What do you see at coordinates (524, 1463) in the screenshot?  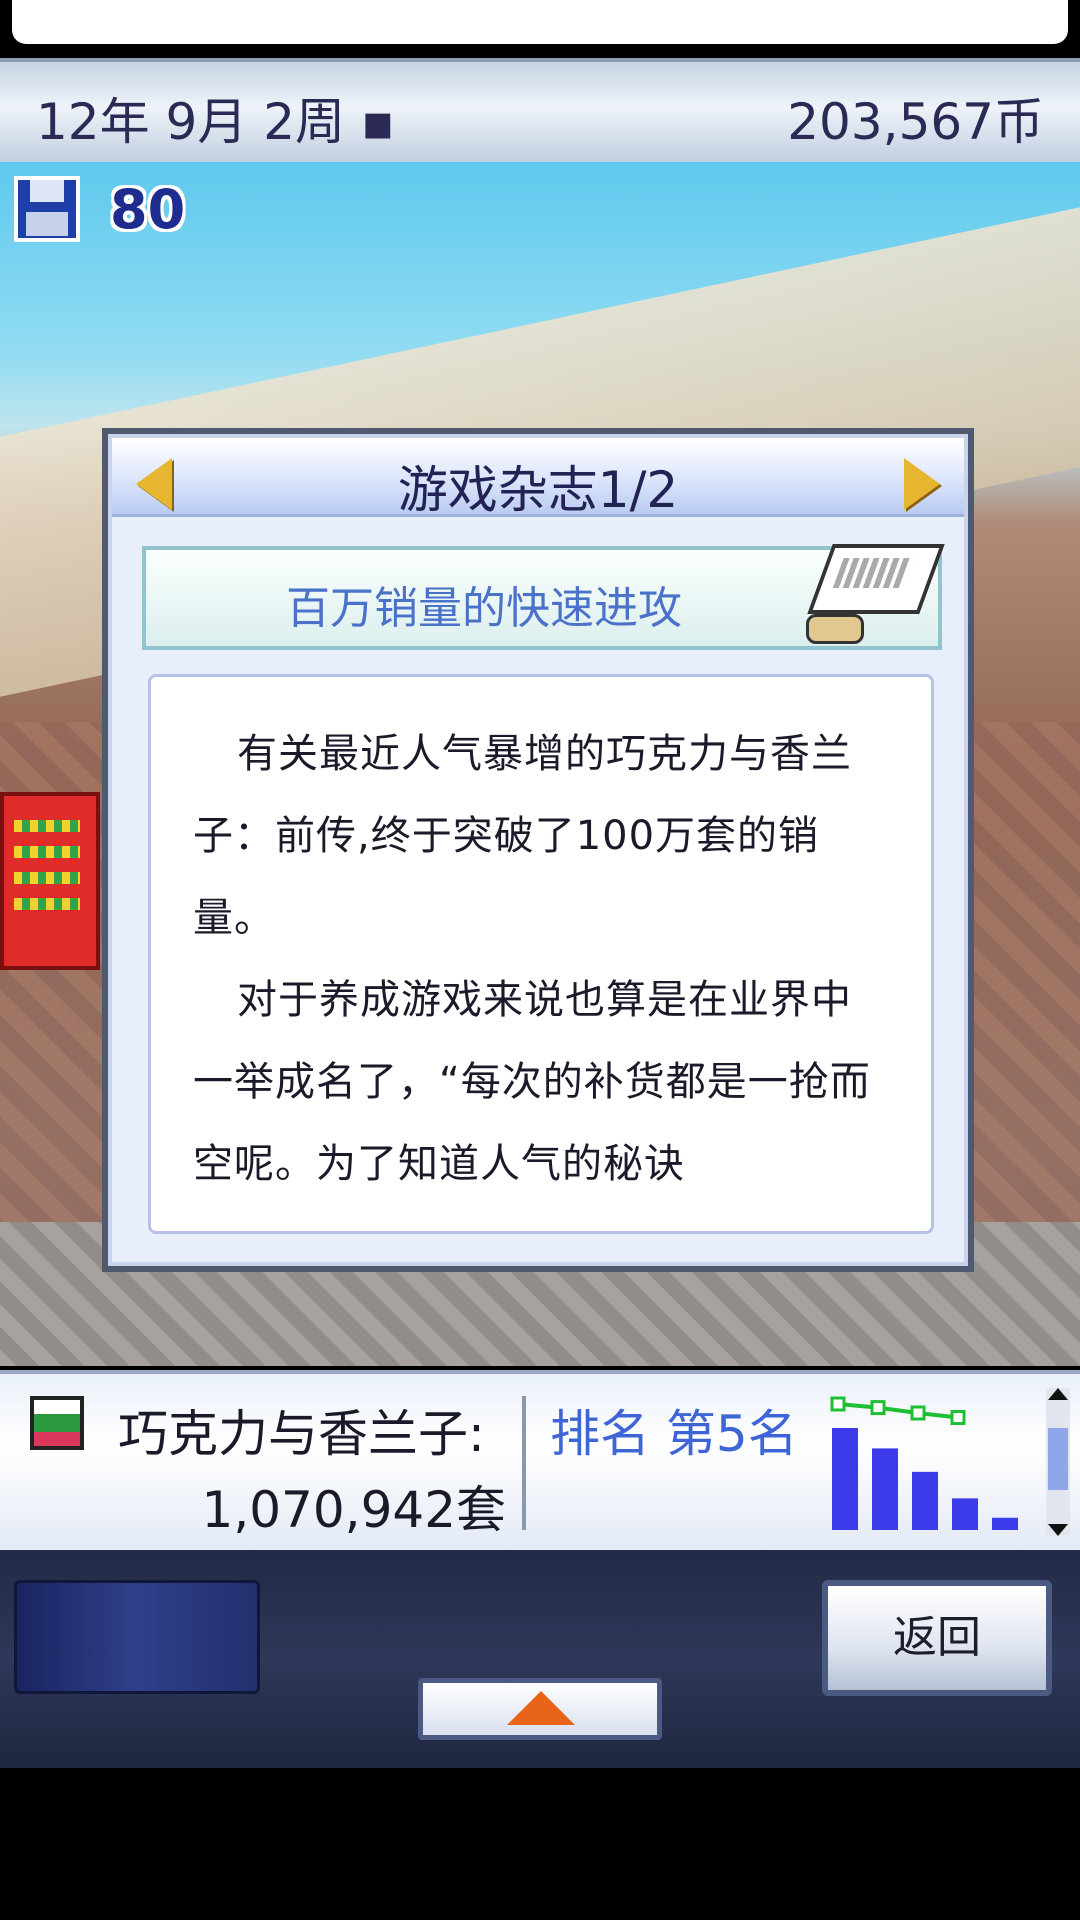 I see `panel-divider` at bounding box center [524, 1463].